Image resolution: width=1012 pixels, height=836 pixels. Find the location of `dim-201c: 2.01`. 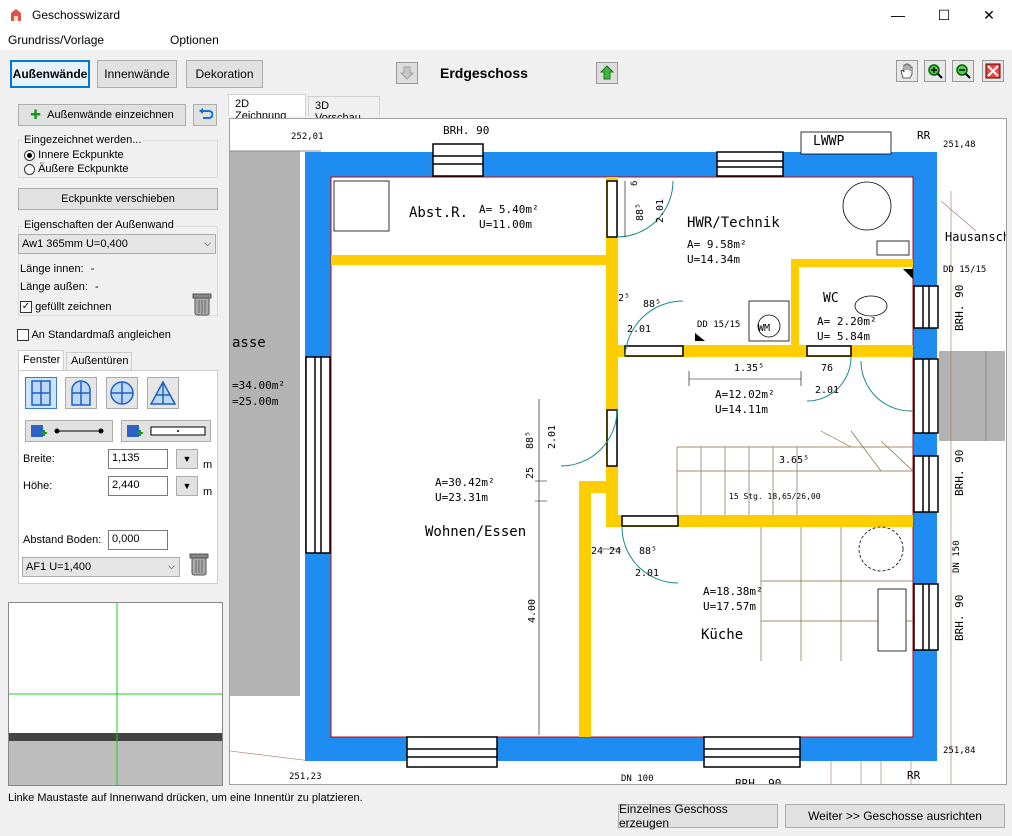

dim-201c: 2.01 is located at coordinates (827, 390).